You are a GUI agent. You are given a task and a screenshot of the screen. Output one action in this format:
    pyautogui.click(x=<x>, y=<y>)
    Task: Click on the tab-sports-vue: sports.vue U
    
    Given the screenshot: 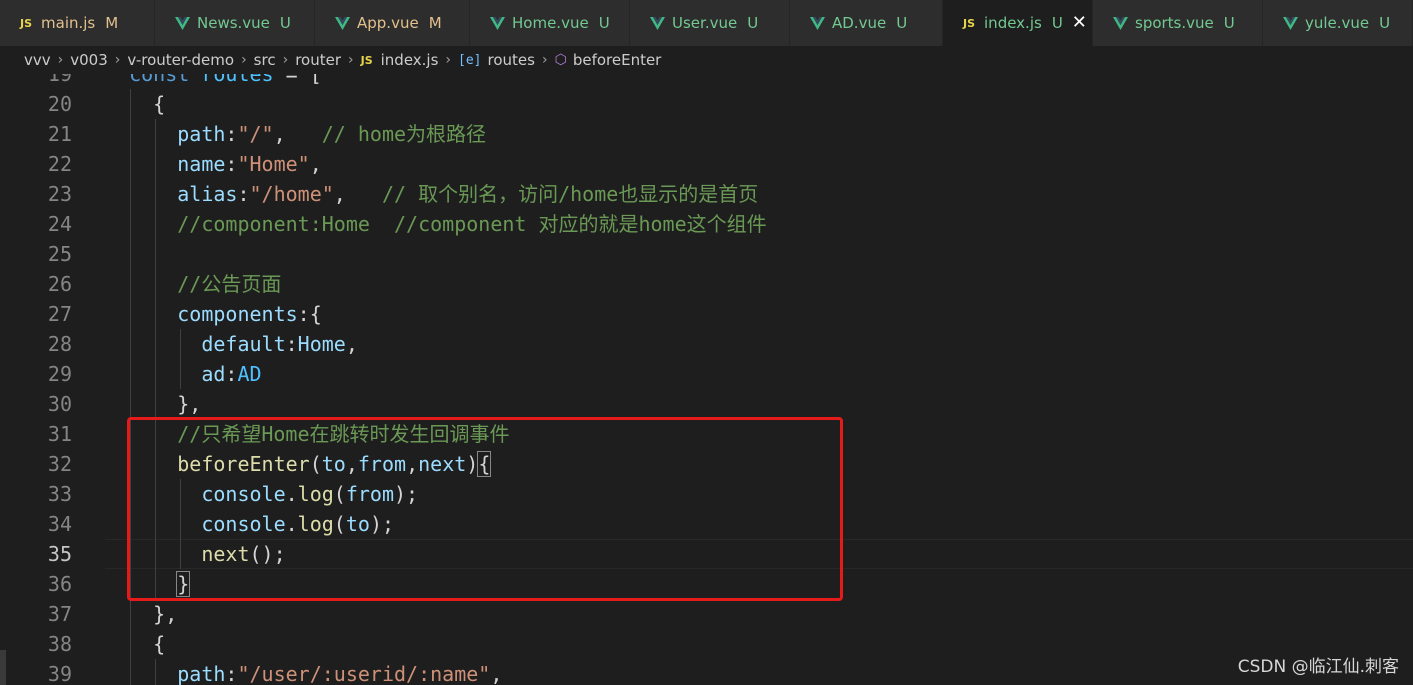 What is the action you would take?
    pyautogui.click(x=1178, y=23)
    